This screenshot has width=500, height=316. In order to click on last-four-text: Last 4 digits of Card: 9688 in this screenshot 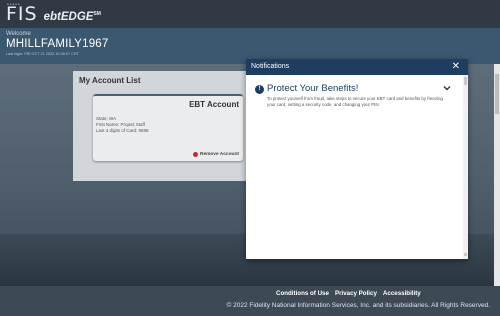, I will do `click(122, 130)`.